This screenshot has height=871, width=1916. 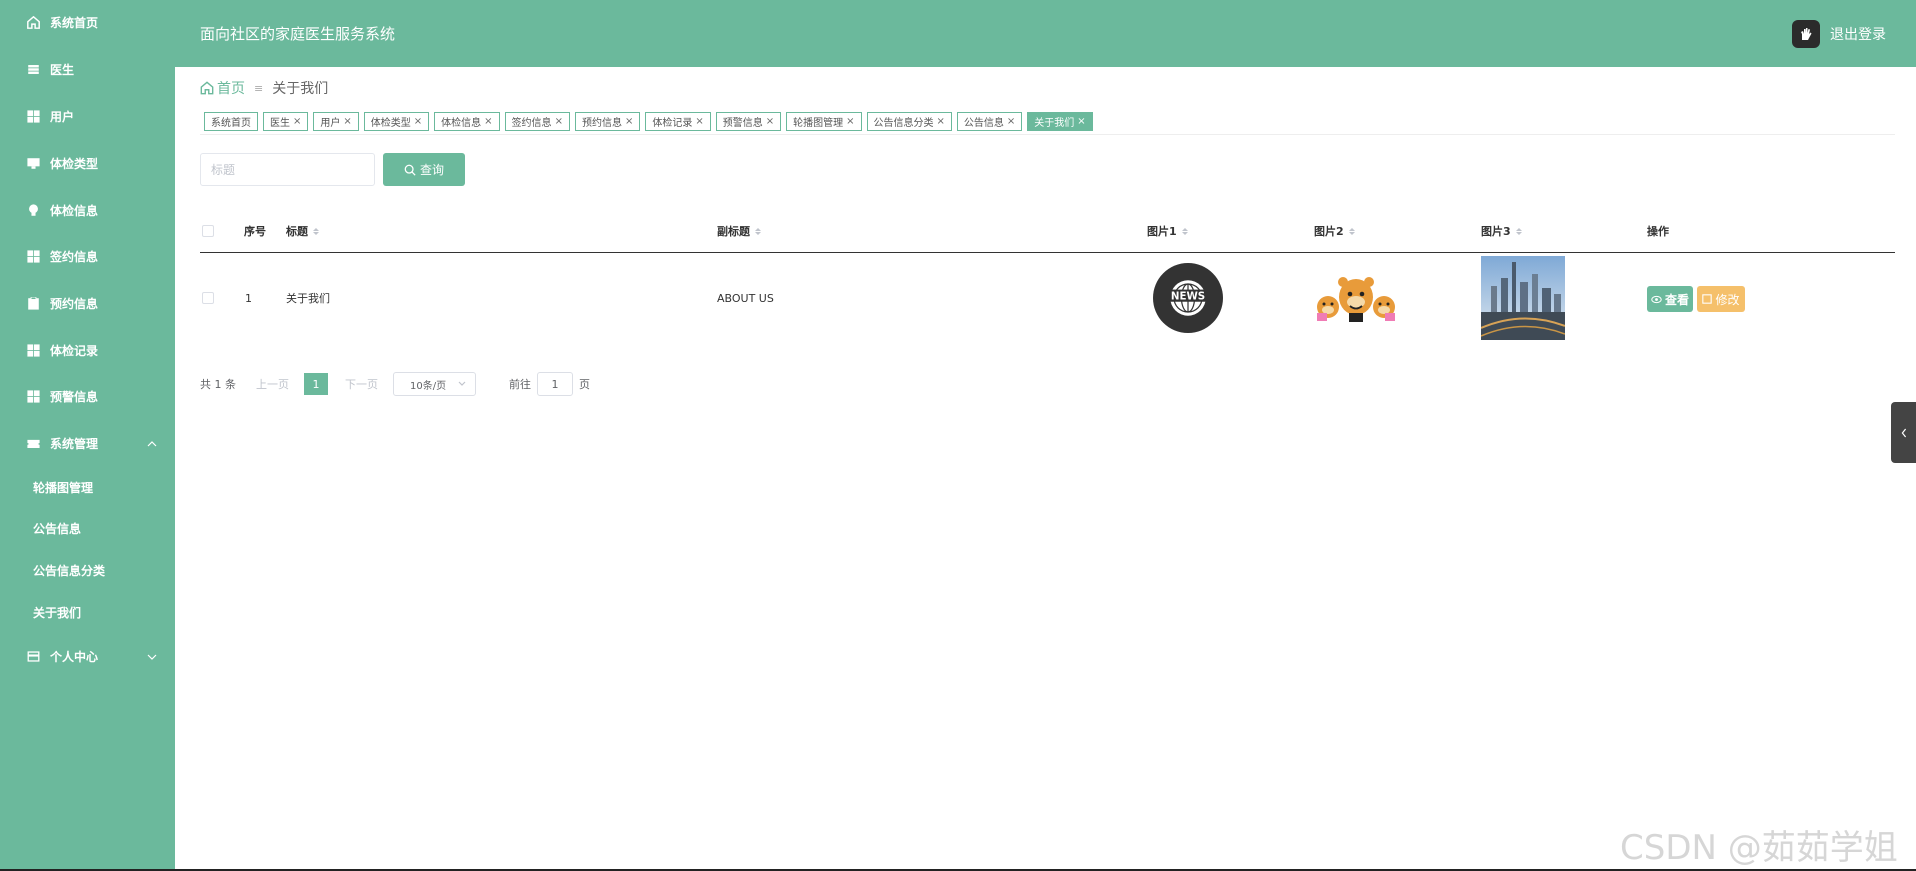 What do you see at coordinates (1903, 432) in the screenshot?
I see `side-panel-toggle` at bounding box center [1903, 432].